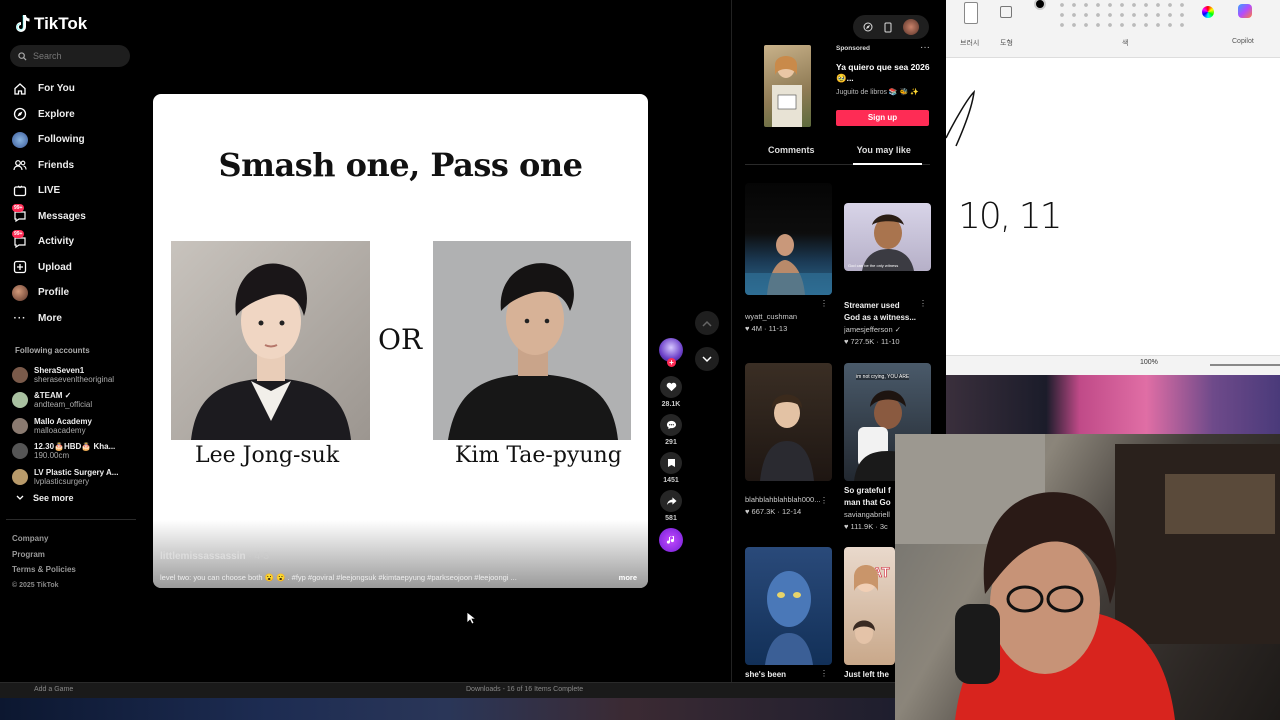 The height and width of the screenshot is (720, 1280). What do you see at coordinates (971, 13) in the screenshot?
I see `brush-tool-icon` at bounding box center [971, 13].